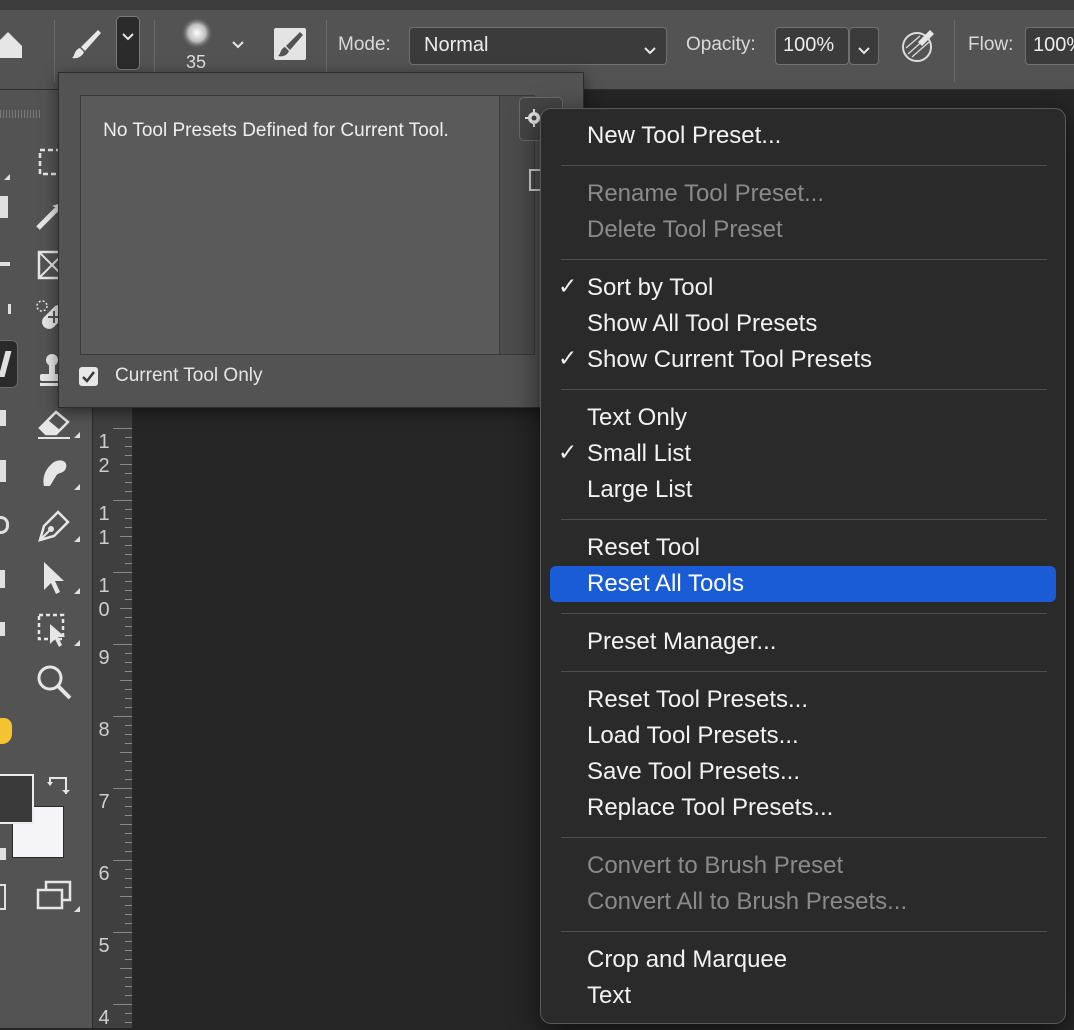 The image size is (1074, 1030). I want to click on menu-item-sort-by-tool: ✓ Sort by Tool, so click(803, 288).